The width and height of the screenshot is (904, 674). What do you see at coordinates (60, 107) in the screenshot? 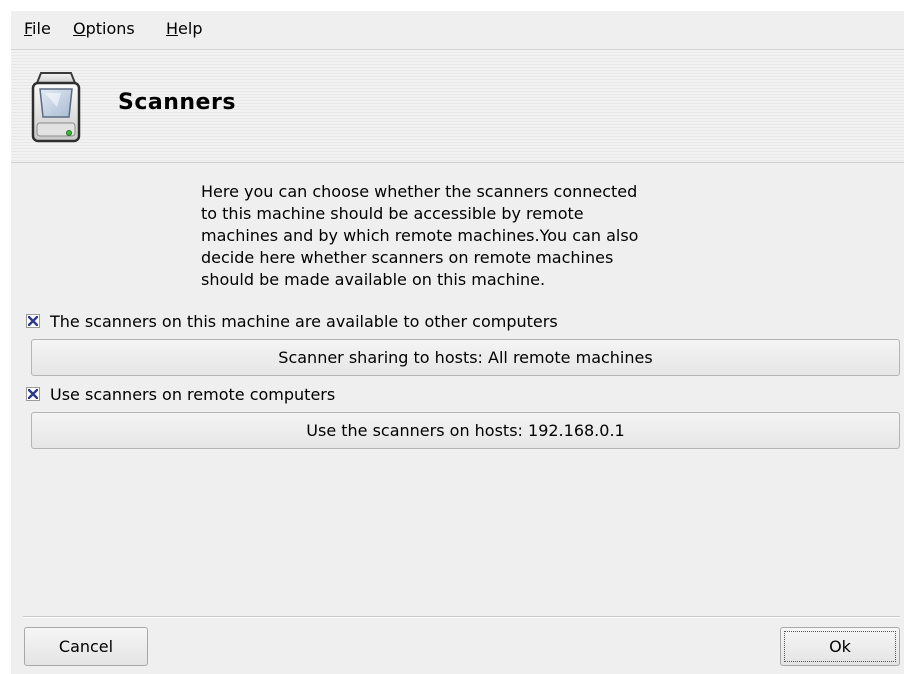
I see `scanner-icon` at bounding box center [60, 107].